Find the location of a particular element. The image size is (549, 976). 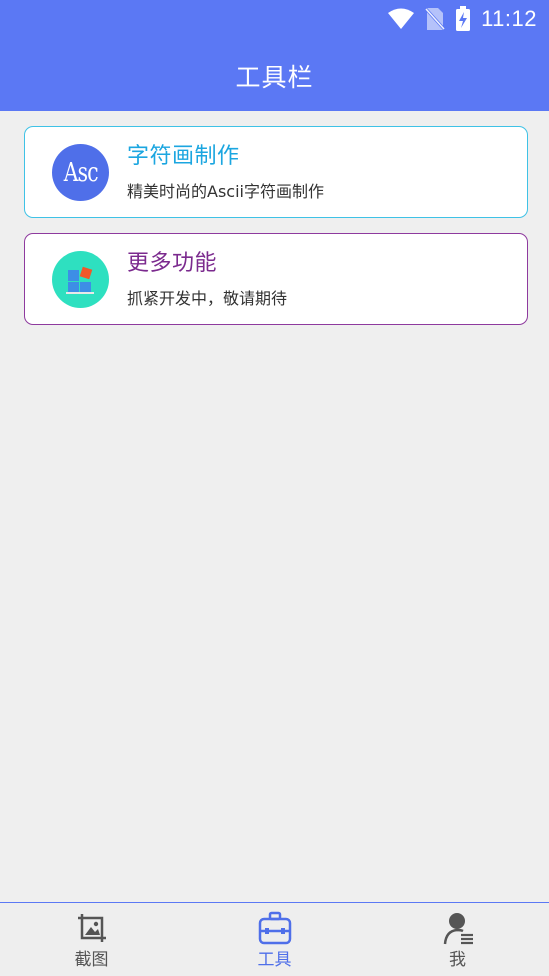

card-subtitle: 抓紧开发中，敬请期待 is located at coordinates (207, 298).